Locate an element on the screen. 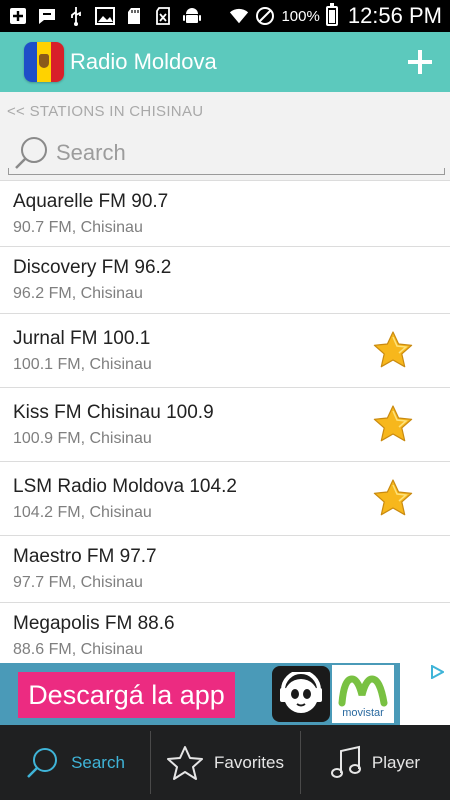 The image size is (450, 800). star-outline-icon is located at coordinates (185, 762).